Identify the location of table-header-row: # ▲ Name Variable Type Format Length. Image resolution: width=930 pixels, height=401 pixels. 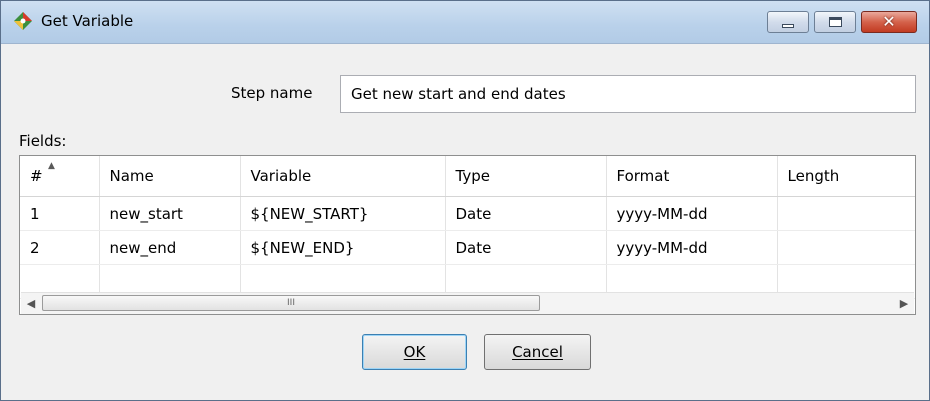
(467, 176).